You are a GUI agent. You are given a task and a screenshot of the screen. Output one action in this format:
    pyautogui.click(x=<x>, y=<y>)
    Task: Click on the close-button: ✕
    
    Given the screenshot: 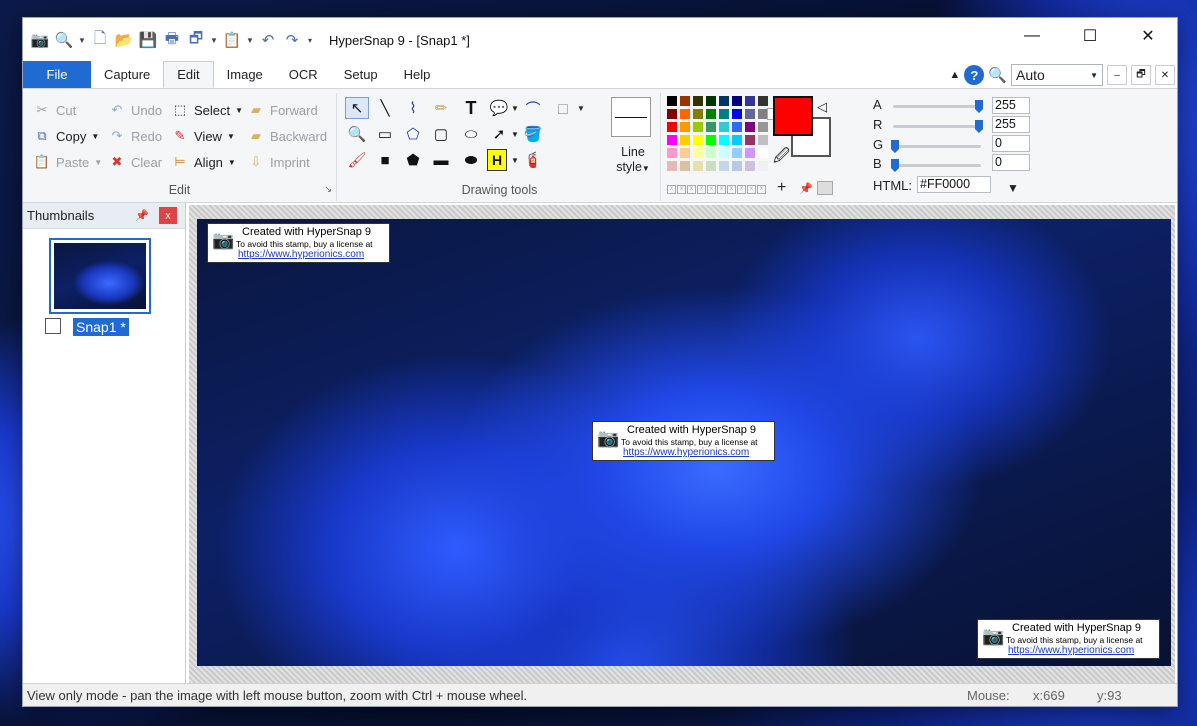 What is the action you would take?
    pyautogui.click(x=1148, y=36)
    